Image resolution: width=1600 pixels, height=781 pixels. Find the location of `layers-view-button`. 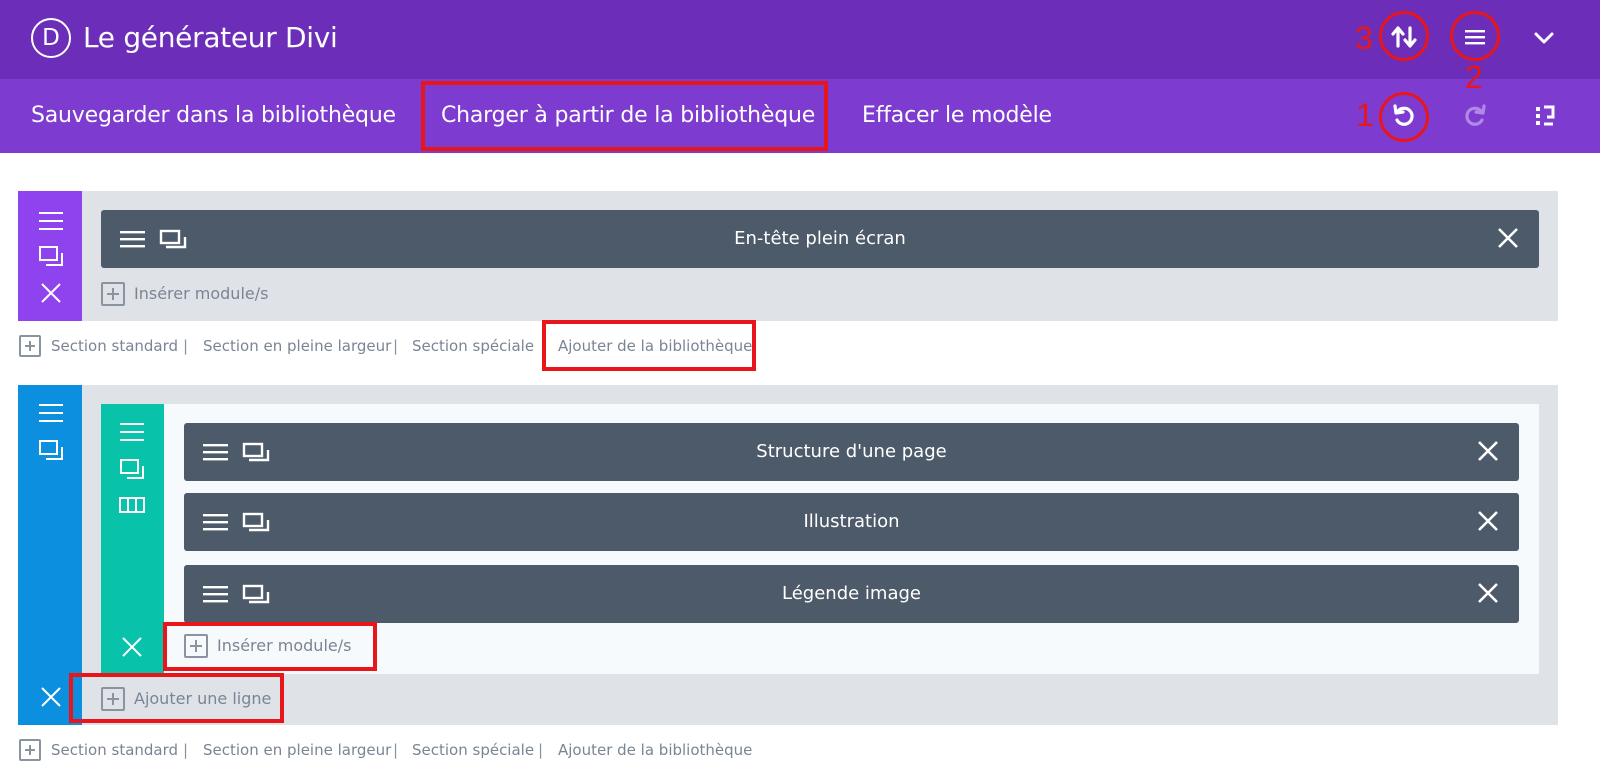

layers-view-button is located at coordinates (1545, 116).